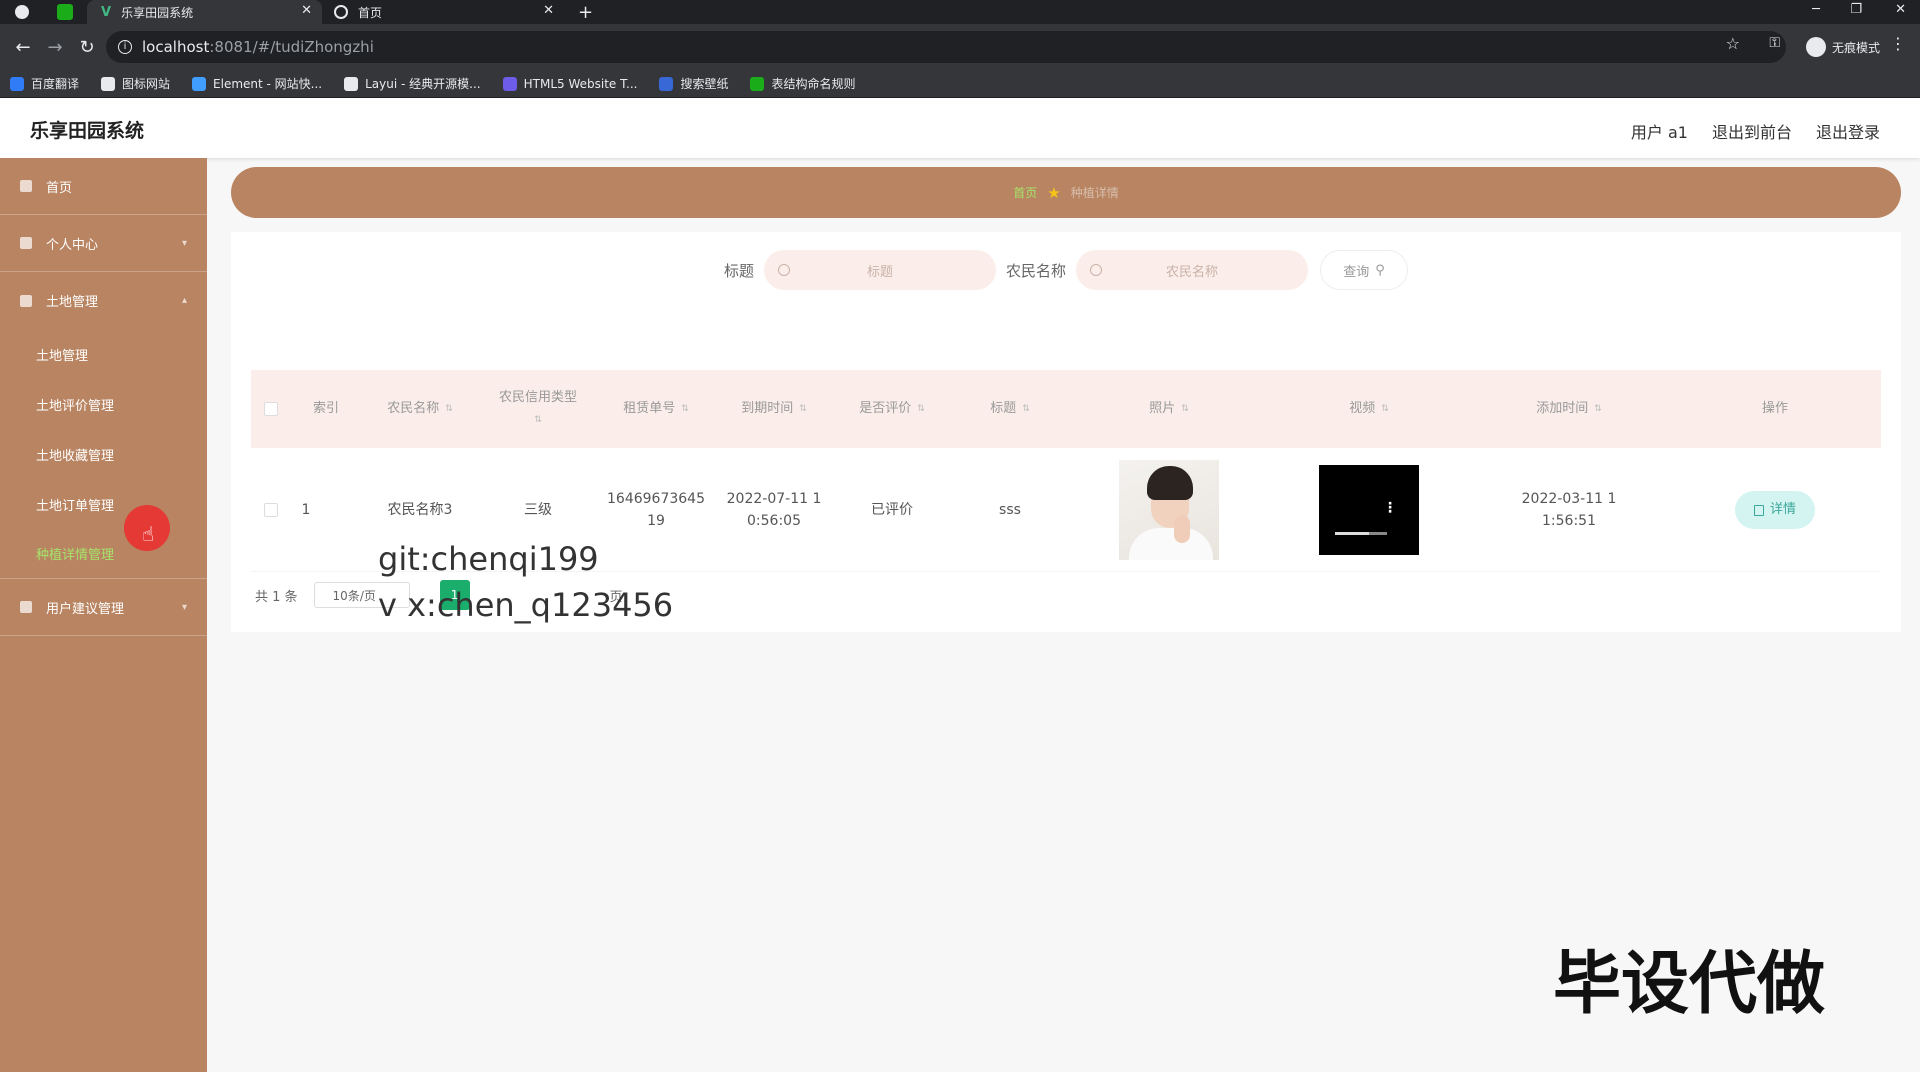  I want to click on column-header: 添加时间 ⇅, so click(1569, 409).